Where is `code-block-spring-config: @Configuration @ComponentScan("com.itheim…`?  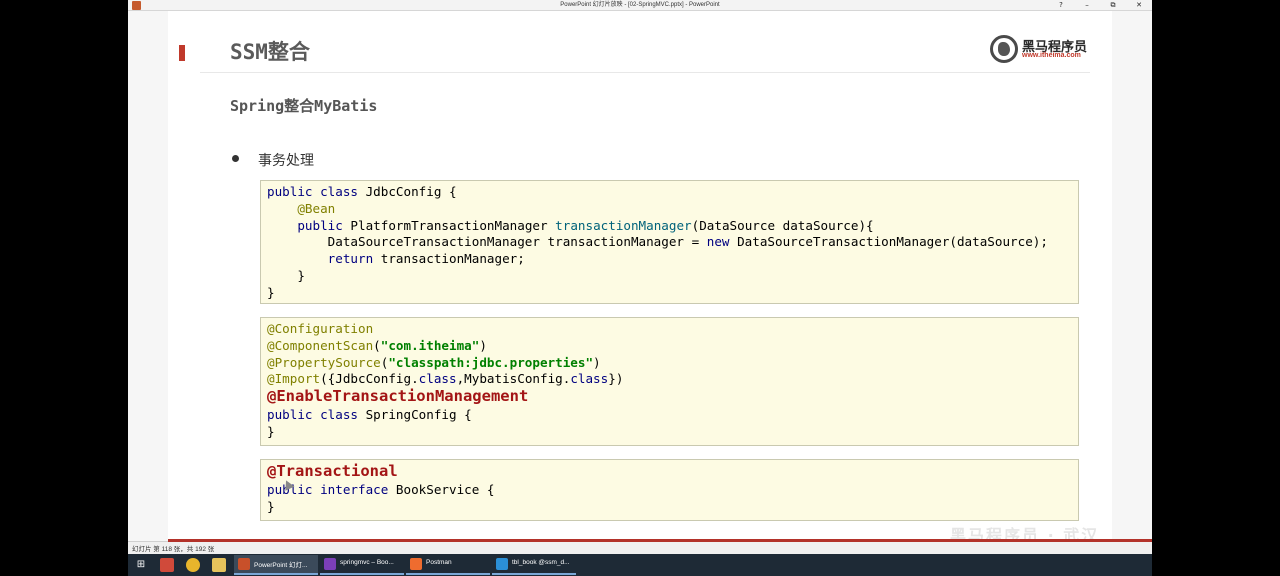 code-block-spring-config: @Configuration @ComponentScan("com.itheim… is located at coordinates (669, 381).